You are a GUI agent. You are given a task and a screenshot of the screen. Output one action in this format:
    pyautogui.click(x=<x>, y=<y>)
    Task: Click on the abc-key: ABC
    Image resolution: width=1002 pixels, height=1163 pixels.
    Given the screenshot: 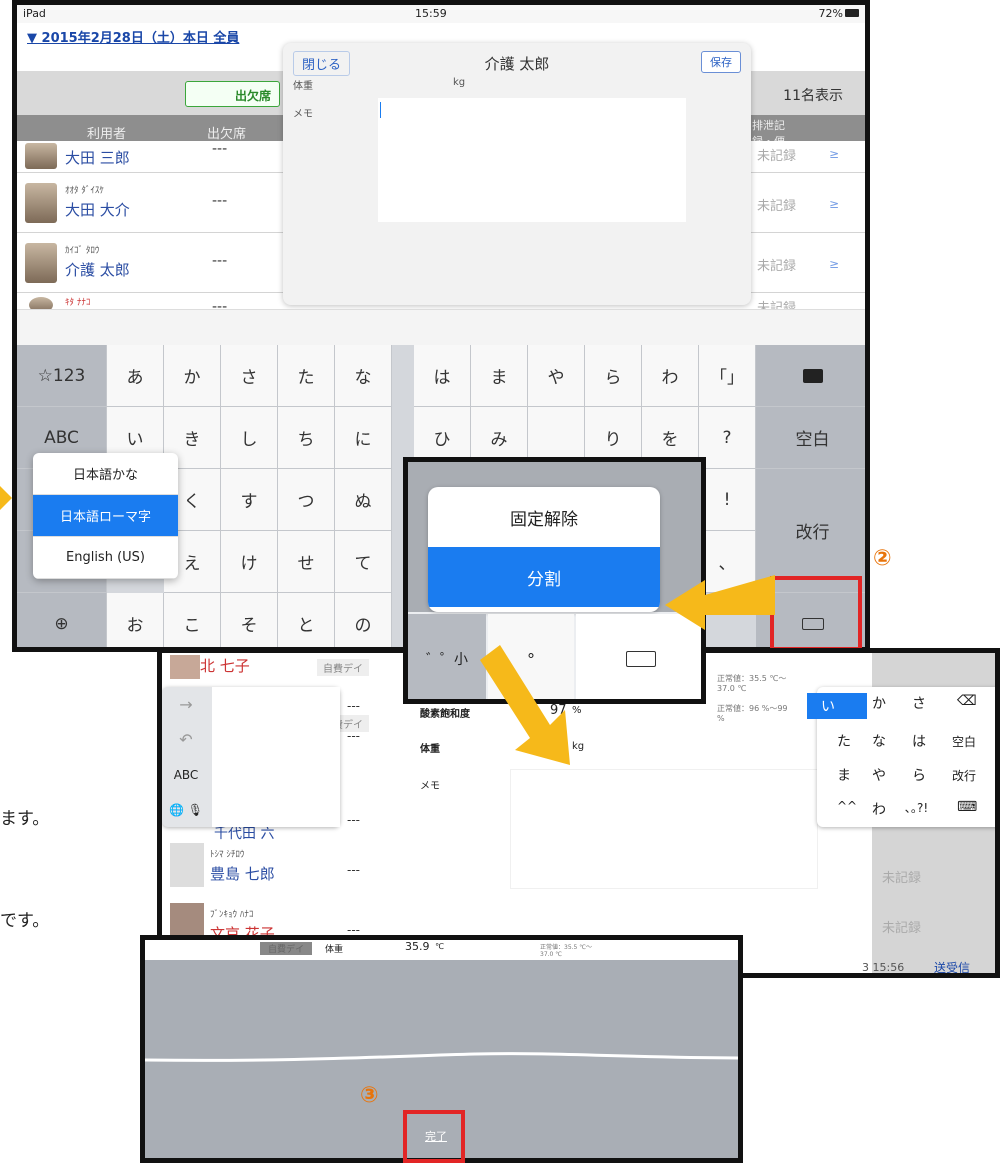 What is the action you would take?
    pyautogui.click(x=186, y=774)
    